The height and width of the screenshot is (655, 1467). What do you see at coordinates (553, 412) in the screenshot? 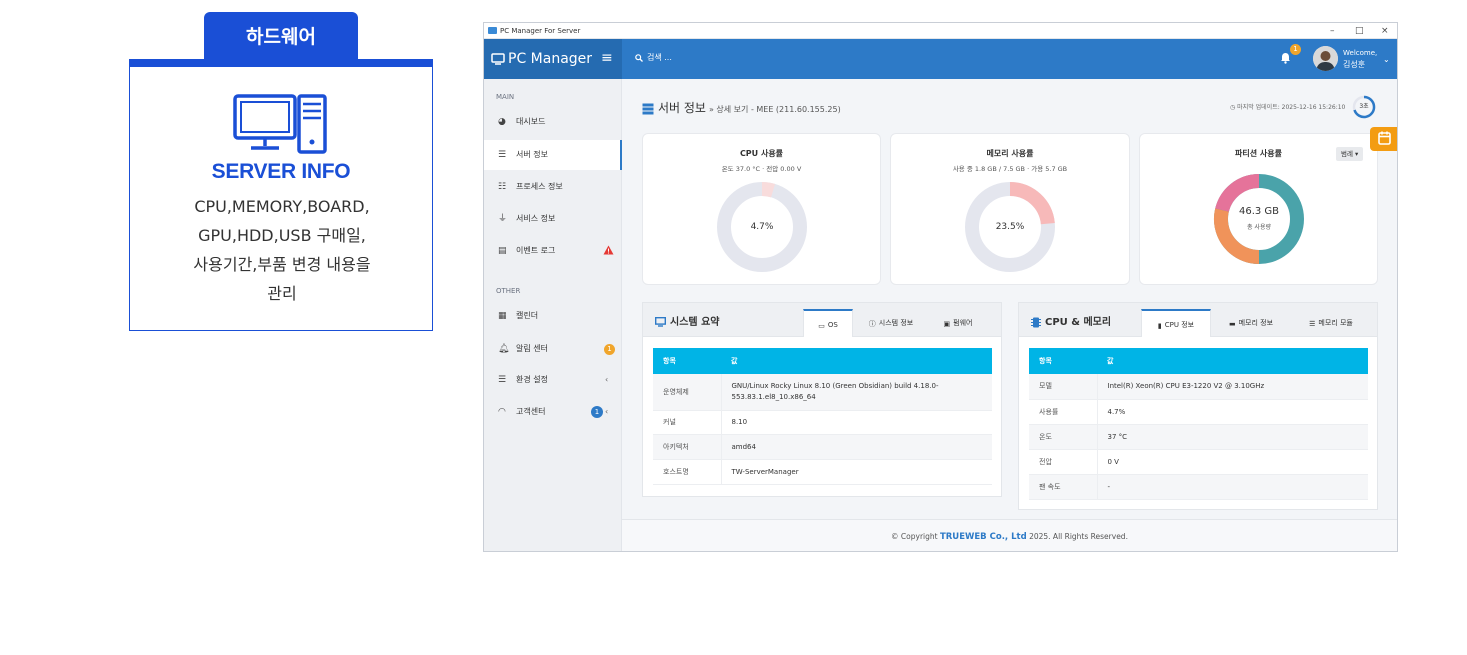
I see `sidebar-item-support: ◠ 고객센터 1 ‹` at bounding box center [553, 412].